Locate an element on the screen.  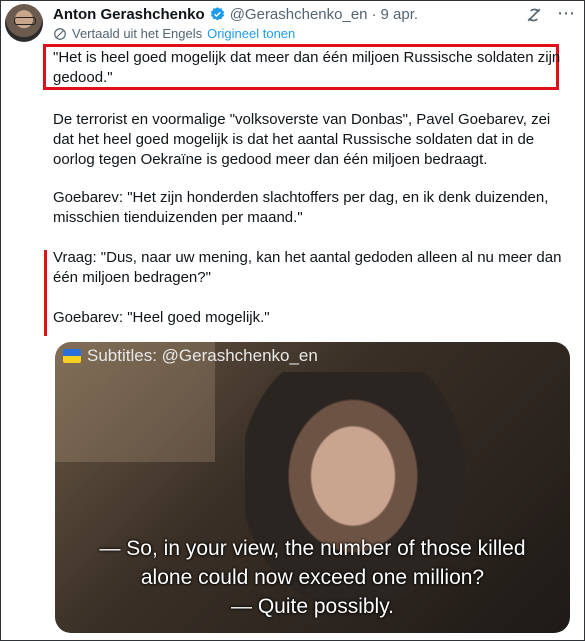
subtitle-credit: Subtitles: @Gerashchenko_en is located at coordinates (190, 356).